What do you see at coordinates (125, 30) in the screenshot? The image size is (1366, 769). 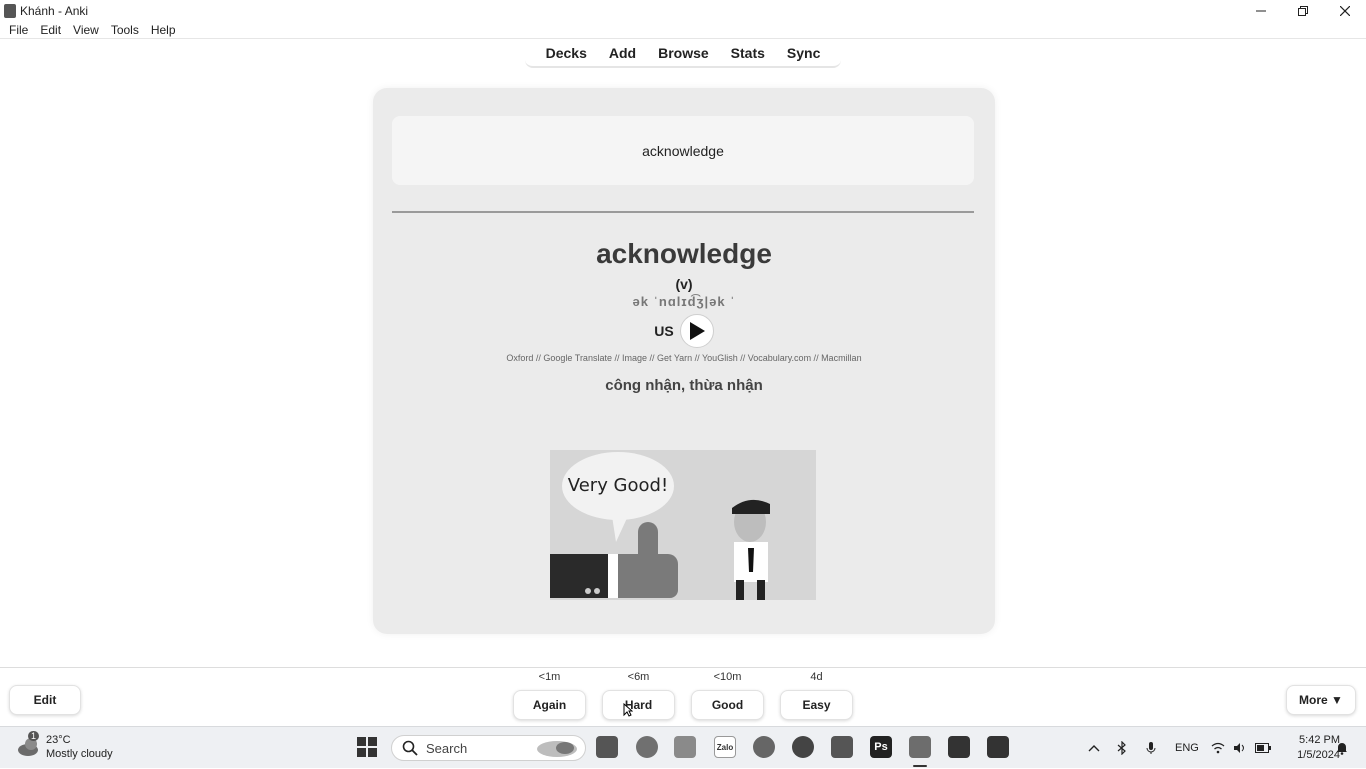 I see `menu-tools: Tools` at bounding box center [125, 30].